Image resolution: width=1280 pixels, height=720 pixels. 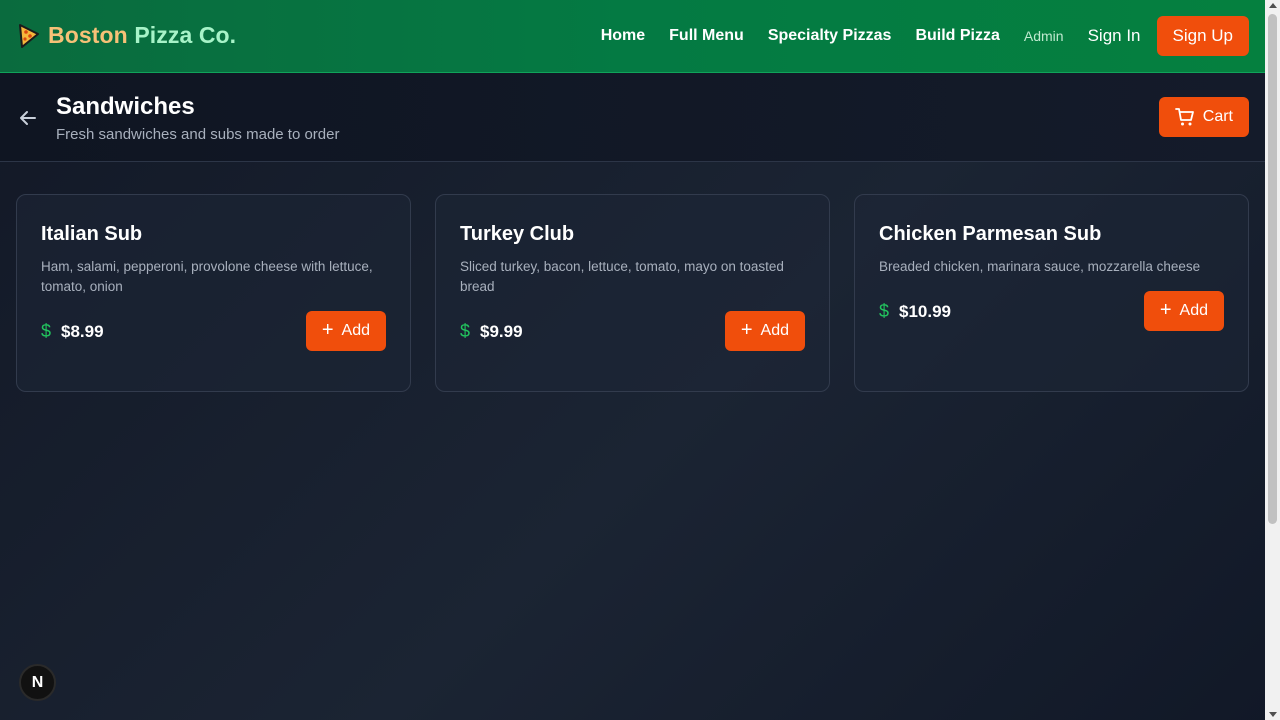 I want to click on nav-full-menu-link: Full Menu, so click(x=706, y=36).